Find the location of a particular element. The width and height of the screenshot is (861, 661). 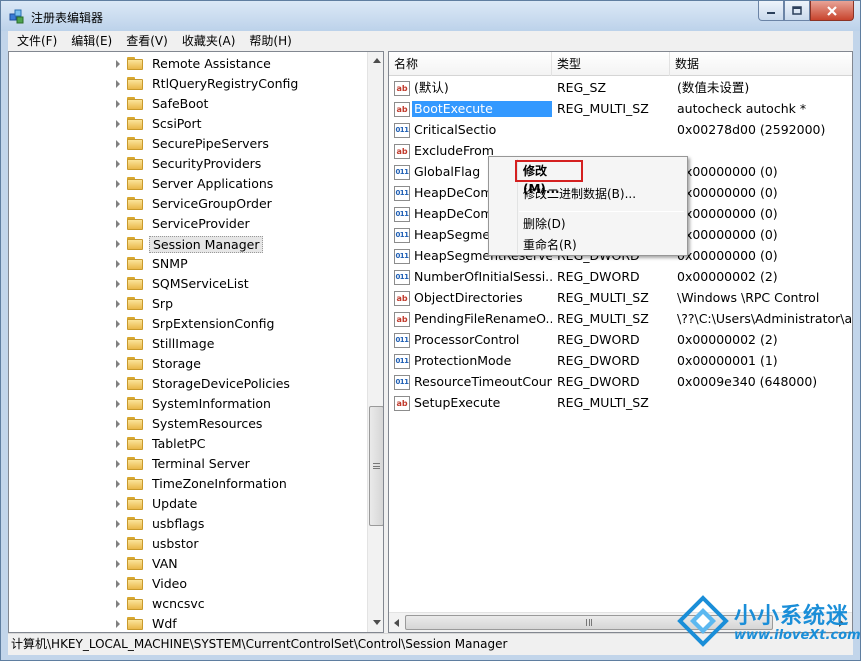

tree-item: SrpExtensionConfig is located at coordinates (189, 324).